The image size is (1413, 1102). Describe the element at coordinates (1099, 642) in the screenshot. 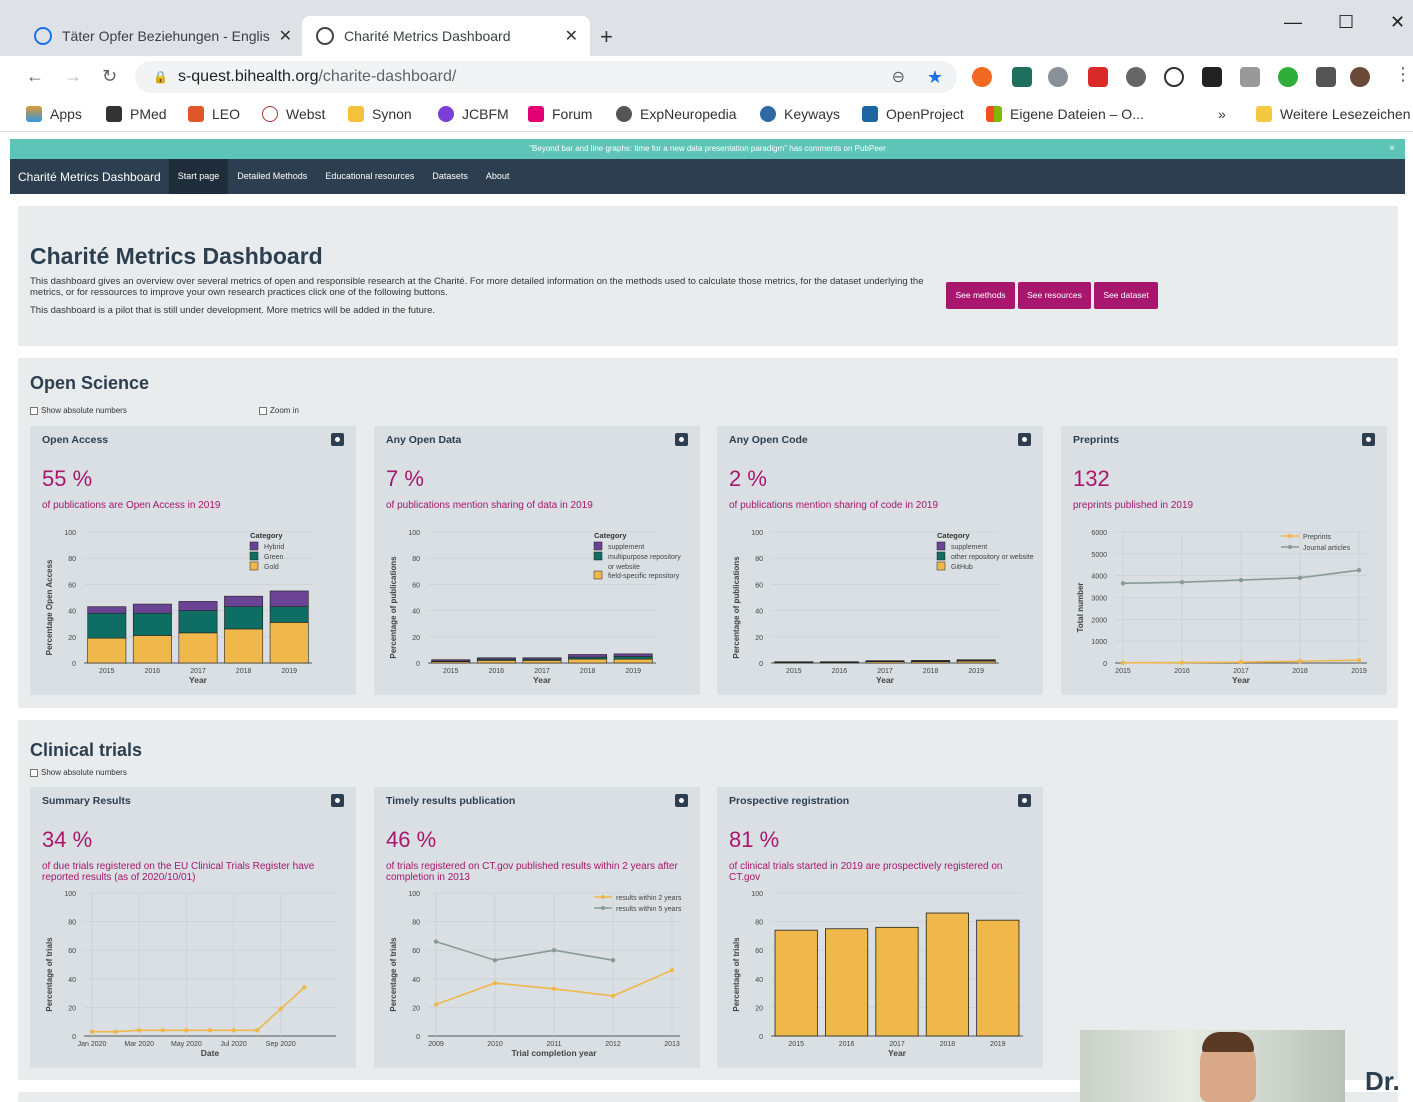

I see `tick-label: 1000` at that location.